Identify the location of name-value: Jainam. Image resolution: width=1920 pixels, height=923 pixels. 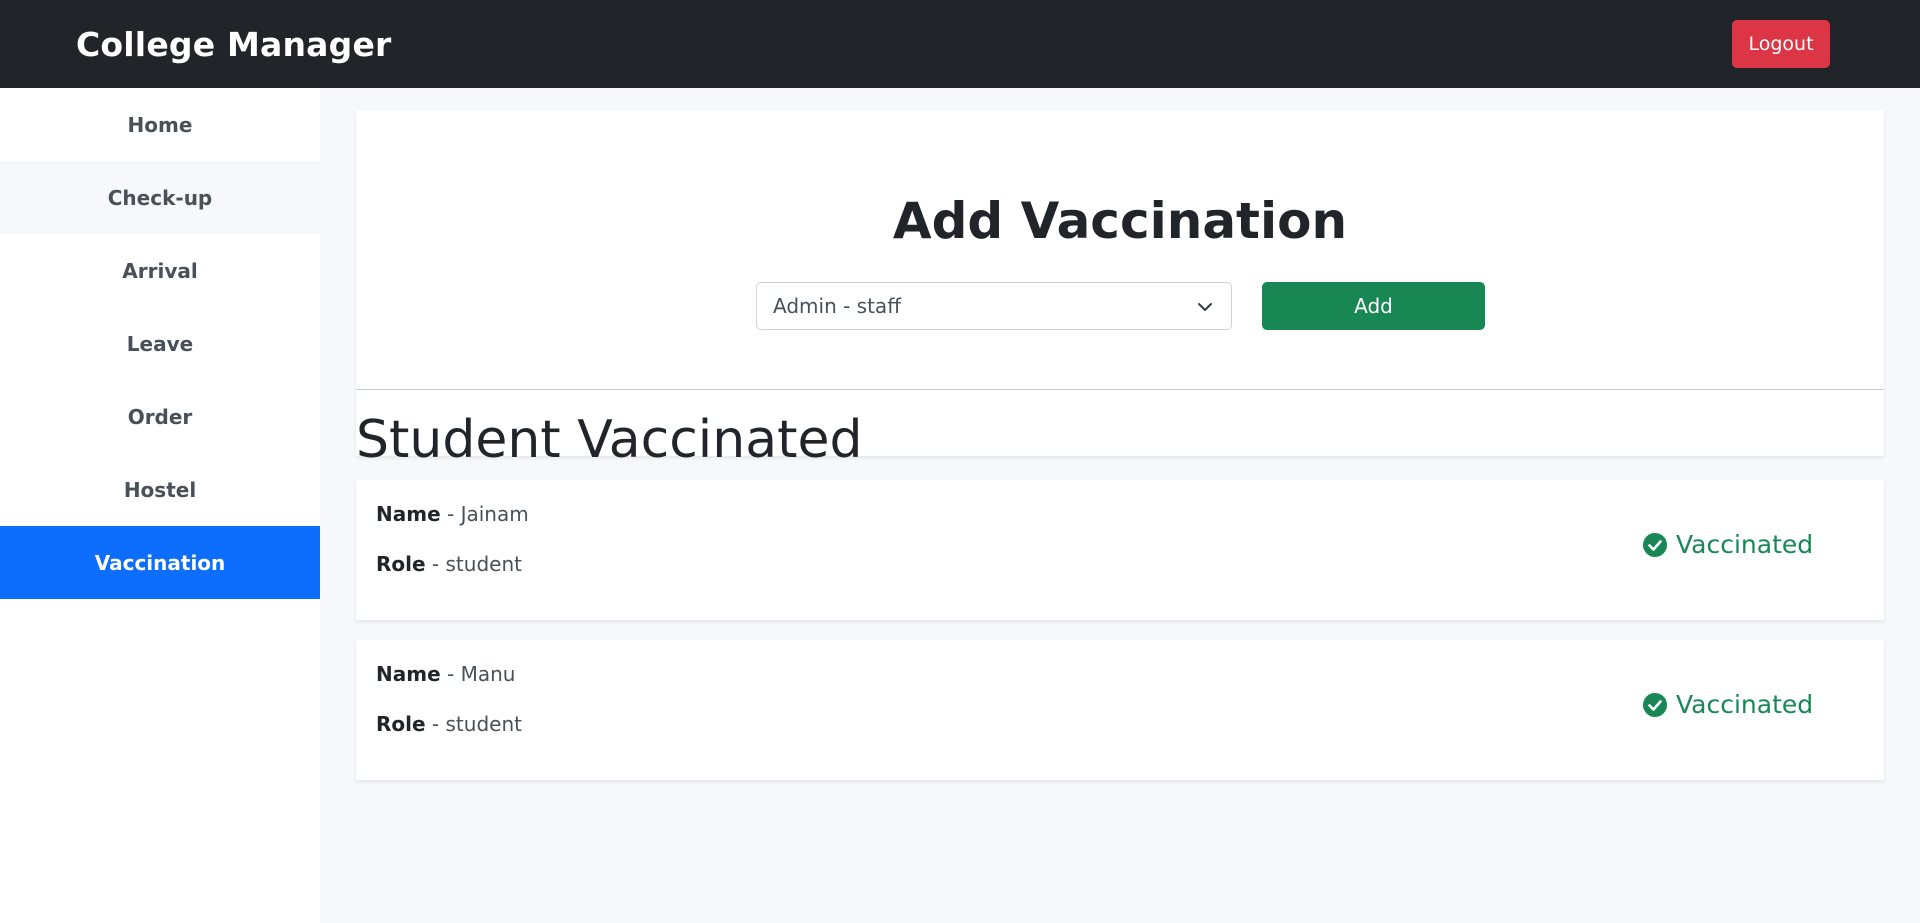
(494, 514).